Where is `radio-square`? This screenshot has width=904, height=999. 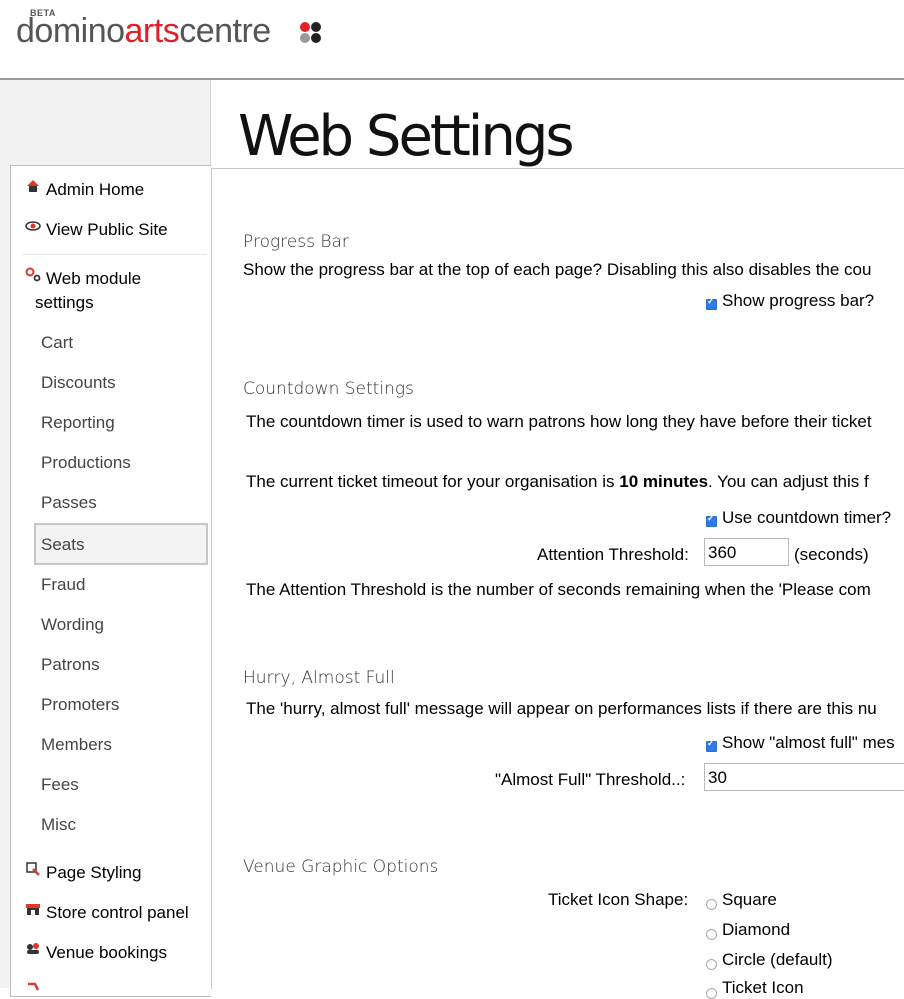 radio-square is located at coordinates (711, 904).